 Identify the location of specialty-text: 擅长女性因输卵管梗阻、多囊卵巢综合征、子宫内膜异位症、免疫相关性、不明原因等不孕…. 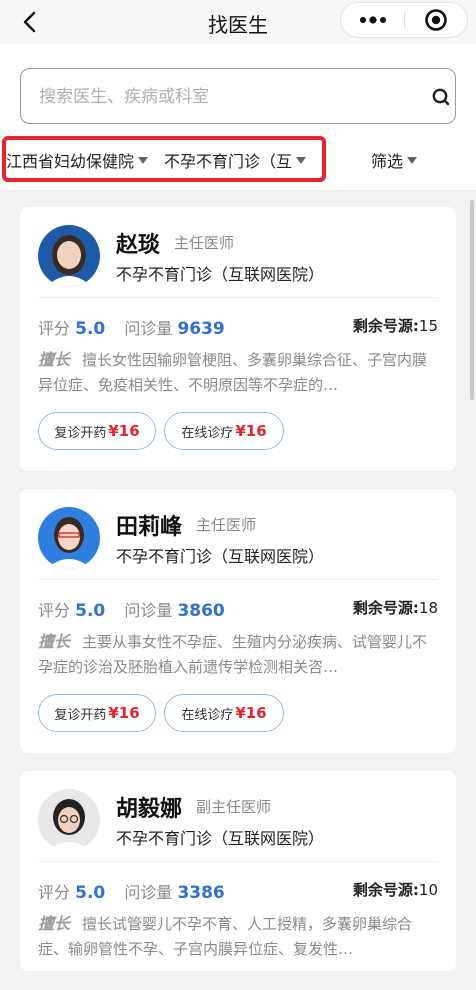
(233, 372).